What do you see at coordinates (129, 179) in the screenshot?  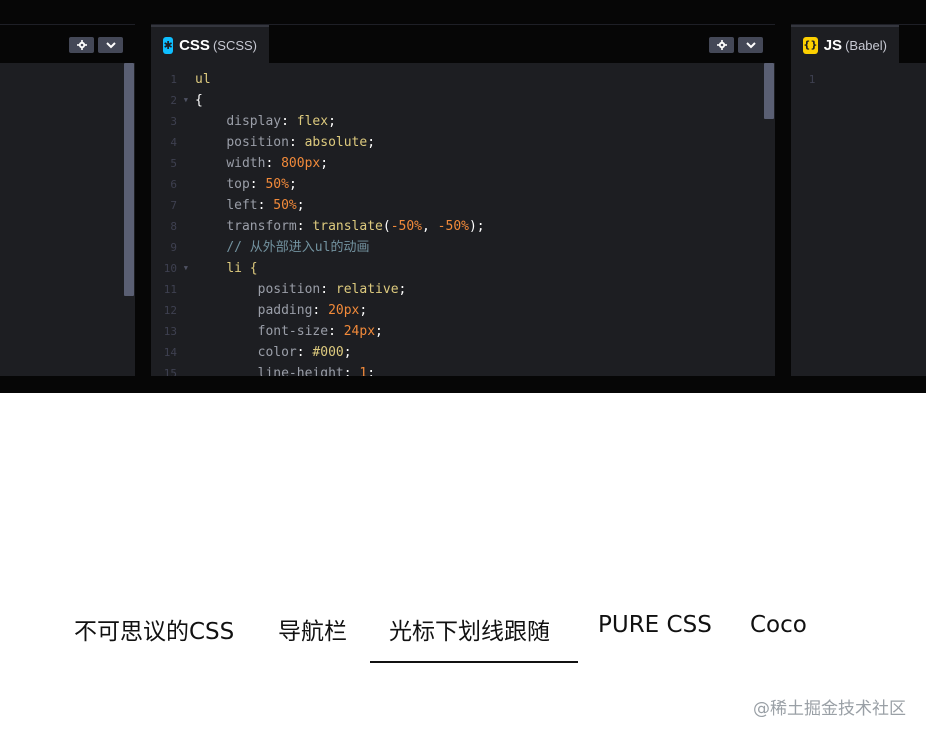 I see `html-scrollbar-thumb` at bounding box center [129, 179].